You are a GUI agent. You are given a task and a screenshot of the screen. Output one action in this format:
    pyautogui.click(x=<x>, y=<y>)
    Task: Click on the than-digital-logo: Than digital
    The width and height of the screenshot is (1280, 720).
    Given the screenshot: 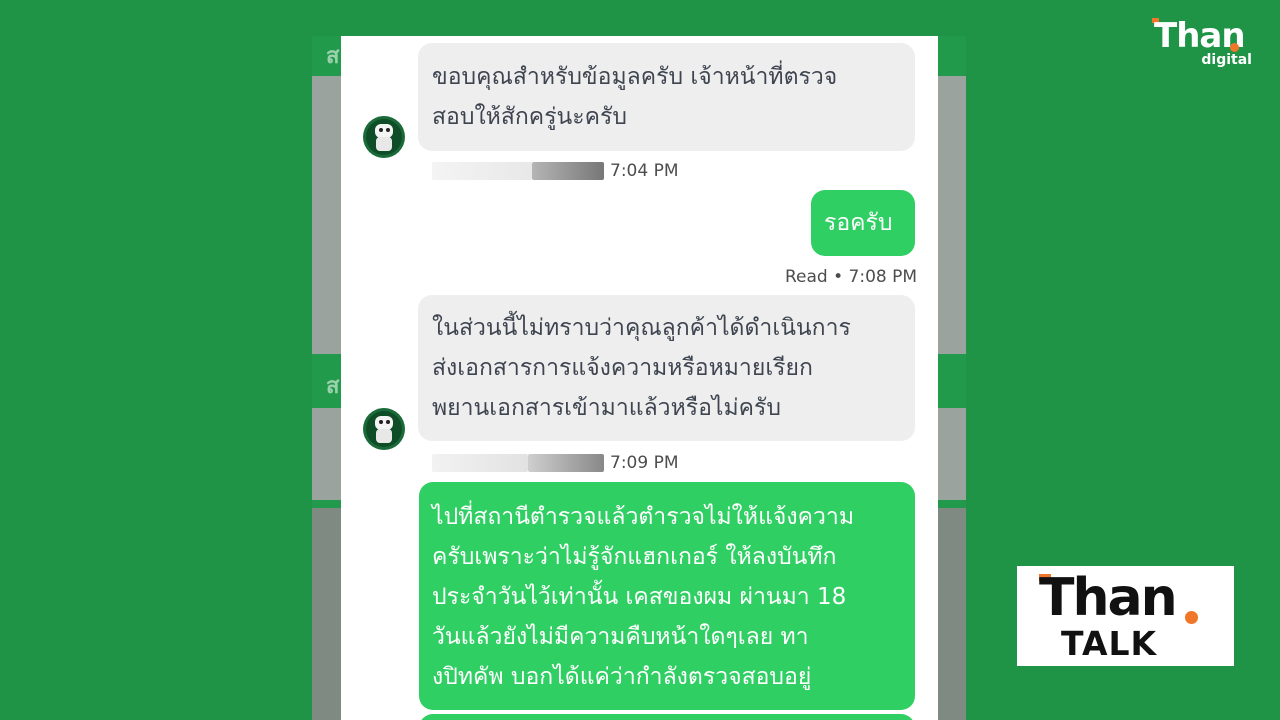 What is the action you would take?
    pyautogui.click(x=1206, y=44)
    